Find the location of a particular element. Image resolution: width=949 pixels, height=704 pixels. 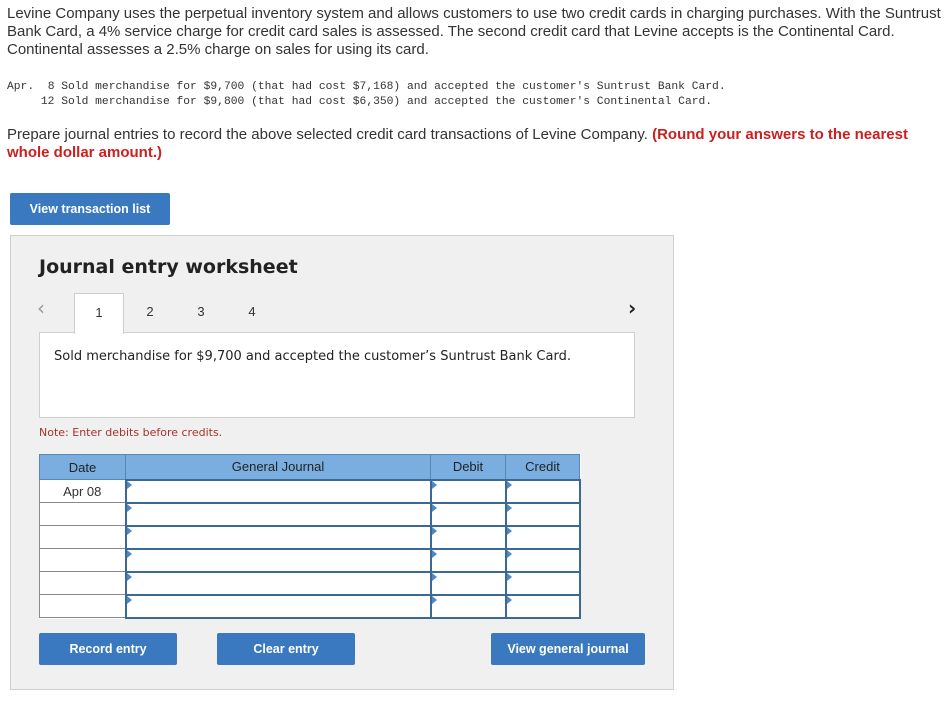

transaction-day: 8 is located at coordinates (51, 87).